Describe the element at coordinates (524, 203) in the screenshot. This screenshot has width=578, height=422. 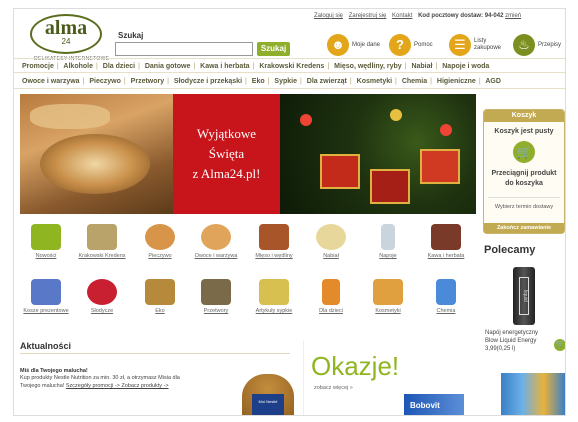
I see `delivery-term-link: Wybierz termin dostawy` at that location.